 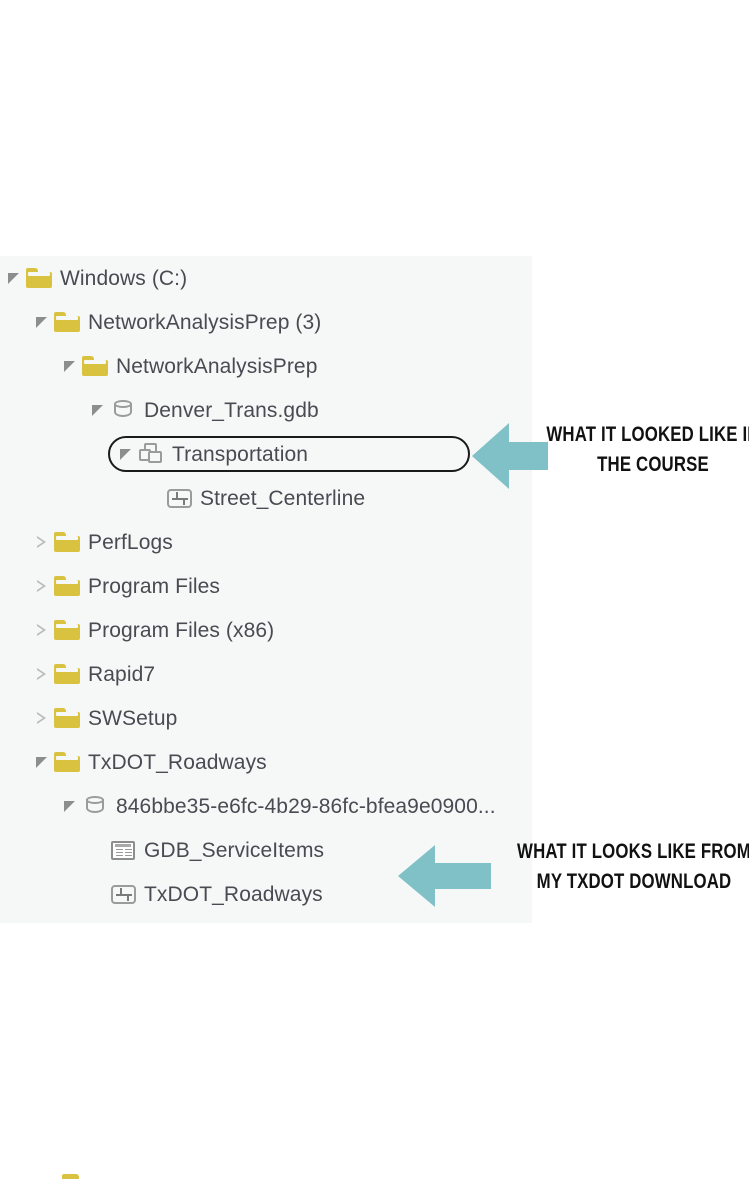 I want to click on course-callout-text: WHAT IT LOOKED LIKE IN THE COURSE, so click(x=647, y=449).